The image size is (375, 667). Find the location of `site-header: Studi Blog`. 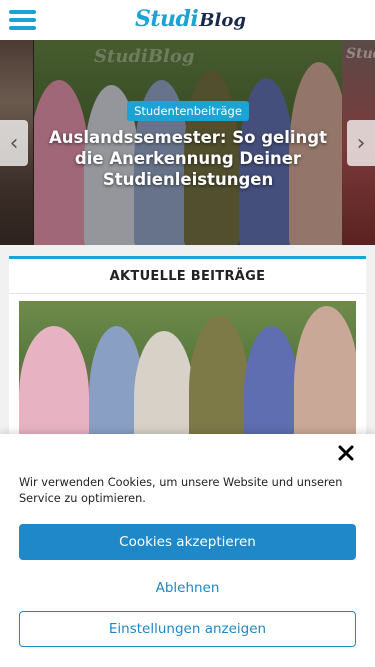

site-header: Studi Blog is located at coordinates (187, 20).